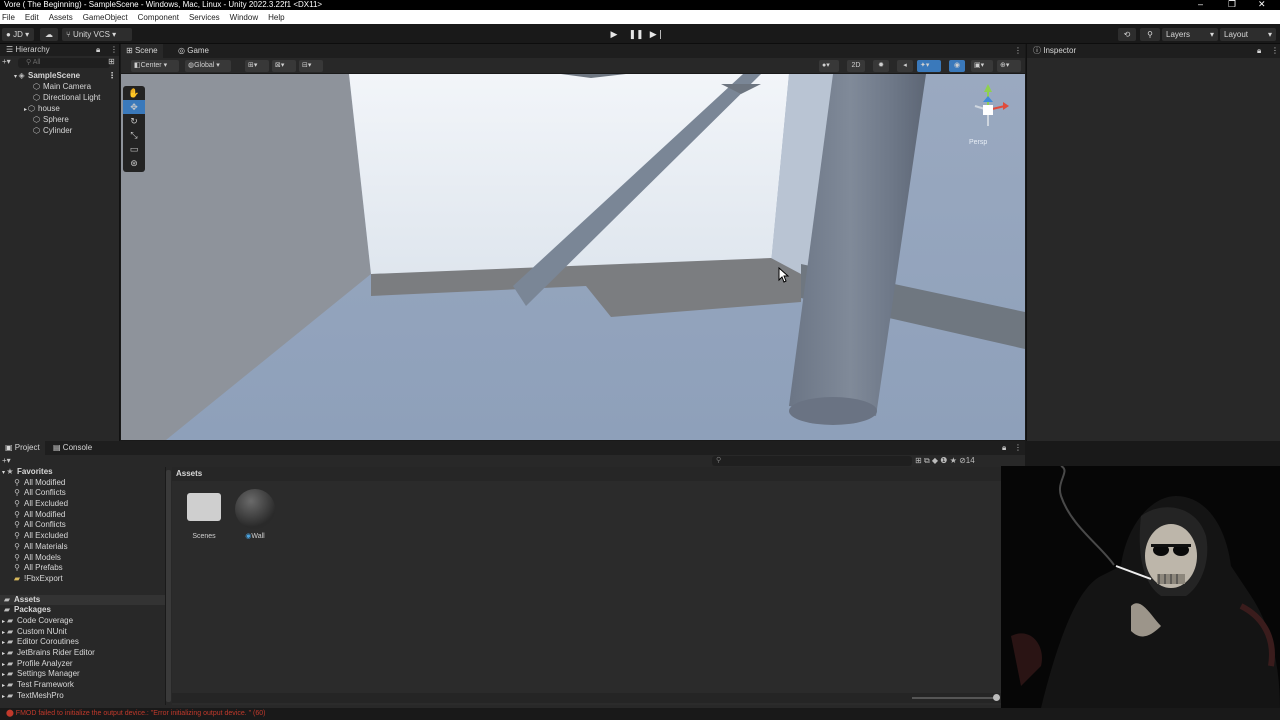 The height and width of the screenshot is (720, 1280). What do you see at coordinates (168, 586) in the screenshot?
I see `tree-scrollbar` at bounding box center [168, 586].